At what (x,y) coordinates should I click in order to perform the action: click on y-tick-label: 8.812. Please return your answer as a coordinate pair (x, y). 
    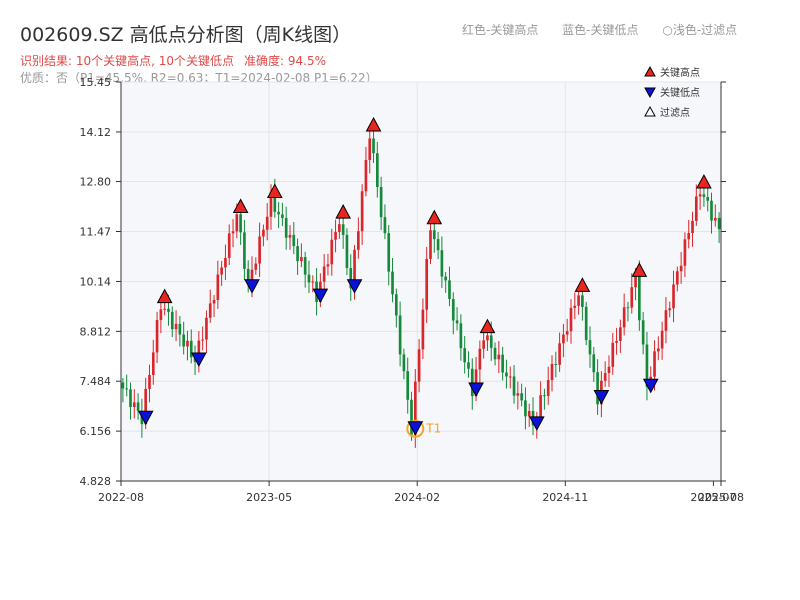
    Looking at the image, I should click on (96, 331).